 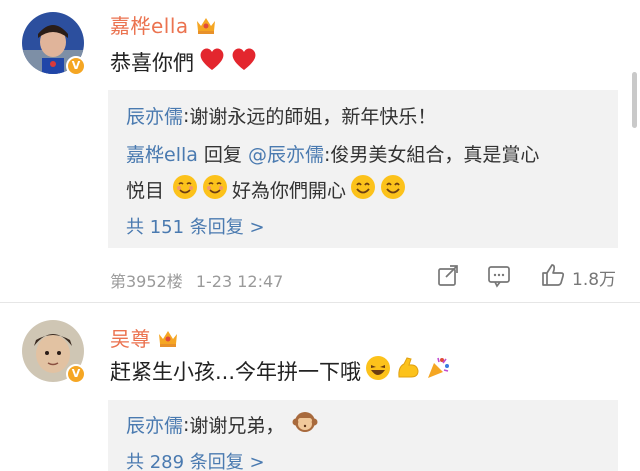 What do you see at coordinates (222, 424) in the screenshot?
I see `reply-item: 辰亦儒: 谢谢兄弟，` at bounding box center [222, 424].